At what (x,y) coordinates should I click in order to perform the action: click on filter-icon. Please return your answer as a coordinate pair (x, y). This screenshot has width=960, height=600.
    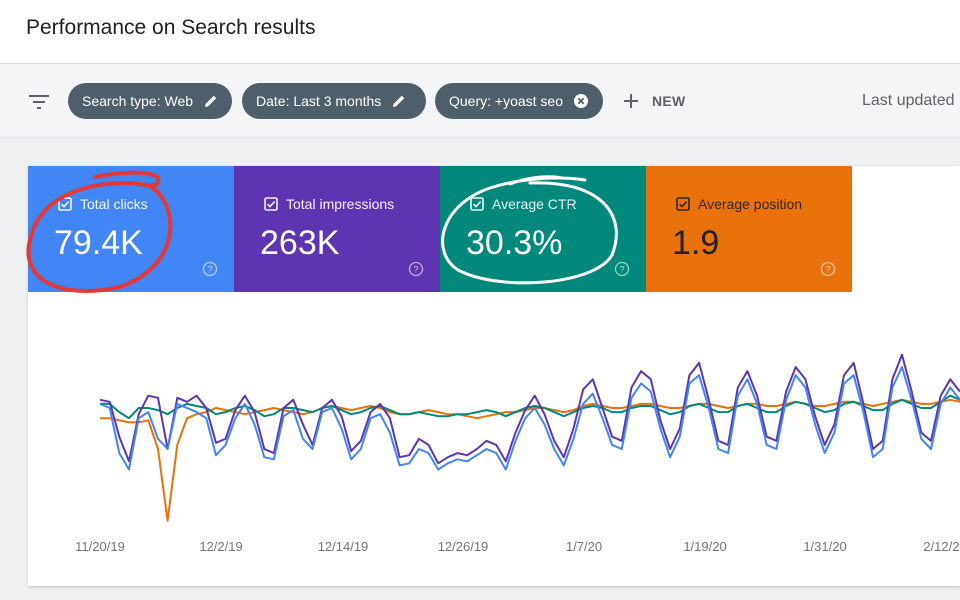
    Looking at the image, I should click on (39, 102).